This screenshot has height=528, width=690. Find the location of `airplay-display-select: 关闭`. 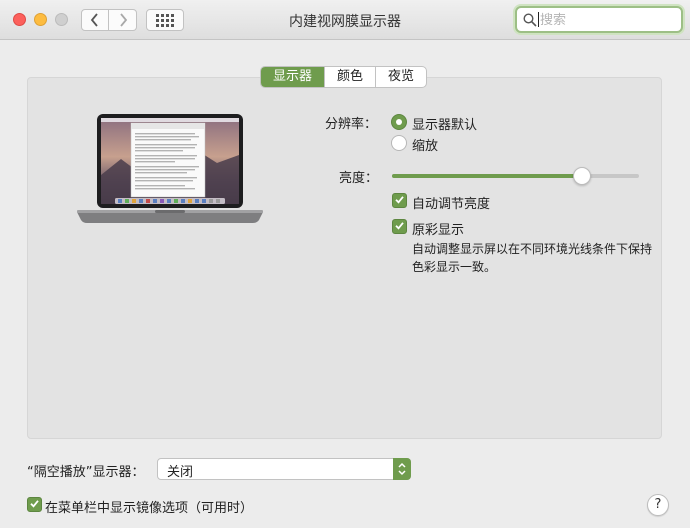

airplay-display-select: 关闭 is located at coordinates (284, 469).